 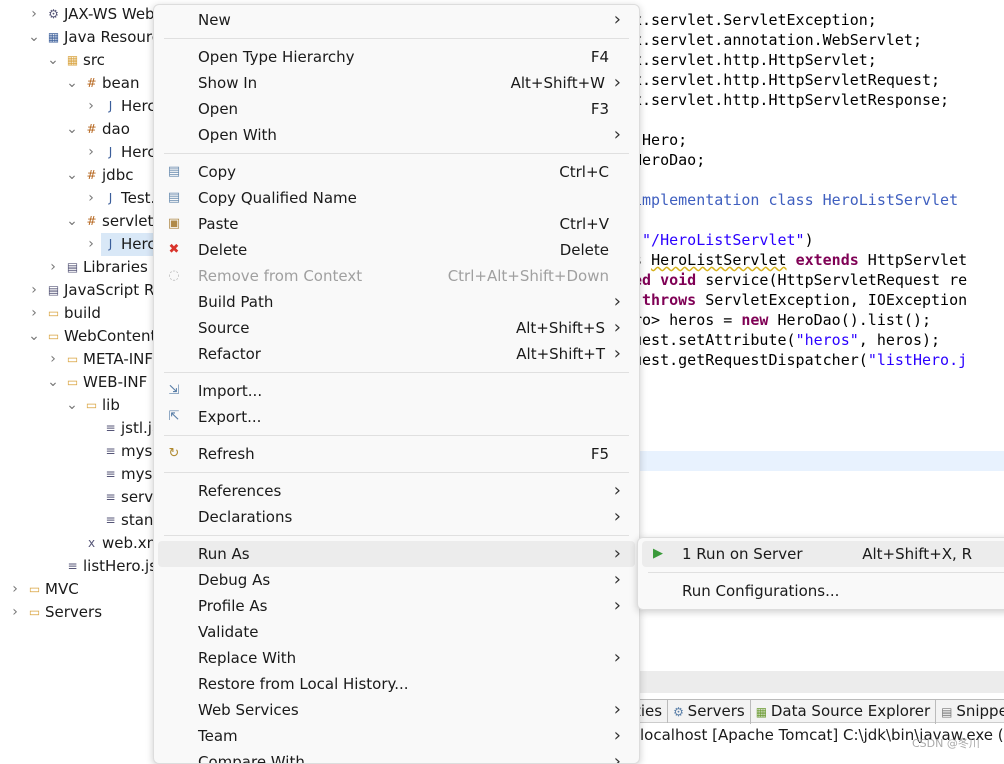 What do you see at coordinates (396, 302) in the screenshot?
I see `menu-item-build-path: Build Path ›` at bounding box center [396, 302].